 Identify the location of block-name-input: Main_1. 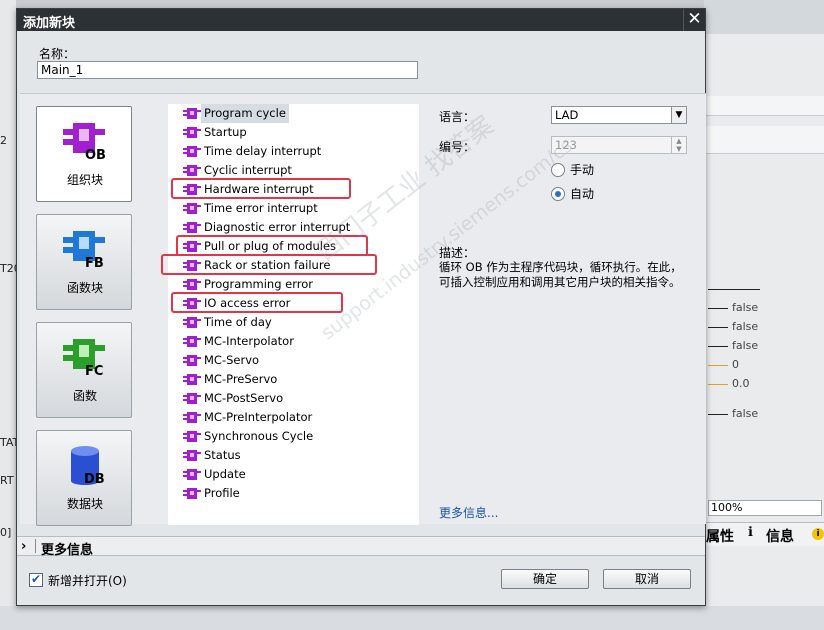
(227, 70).